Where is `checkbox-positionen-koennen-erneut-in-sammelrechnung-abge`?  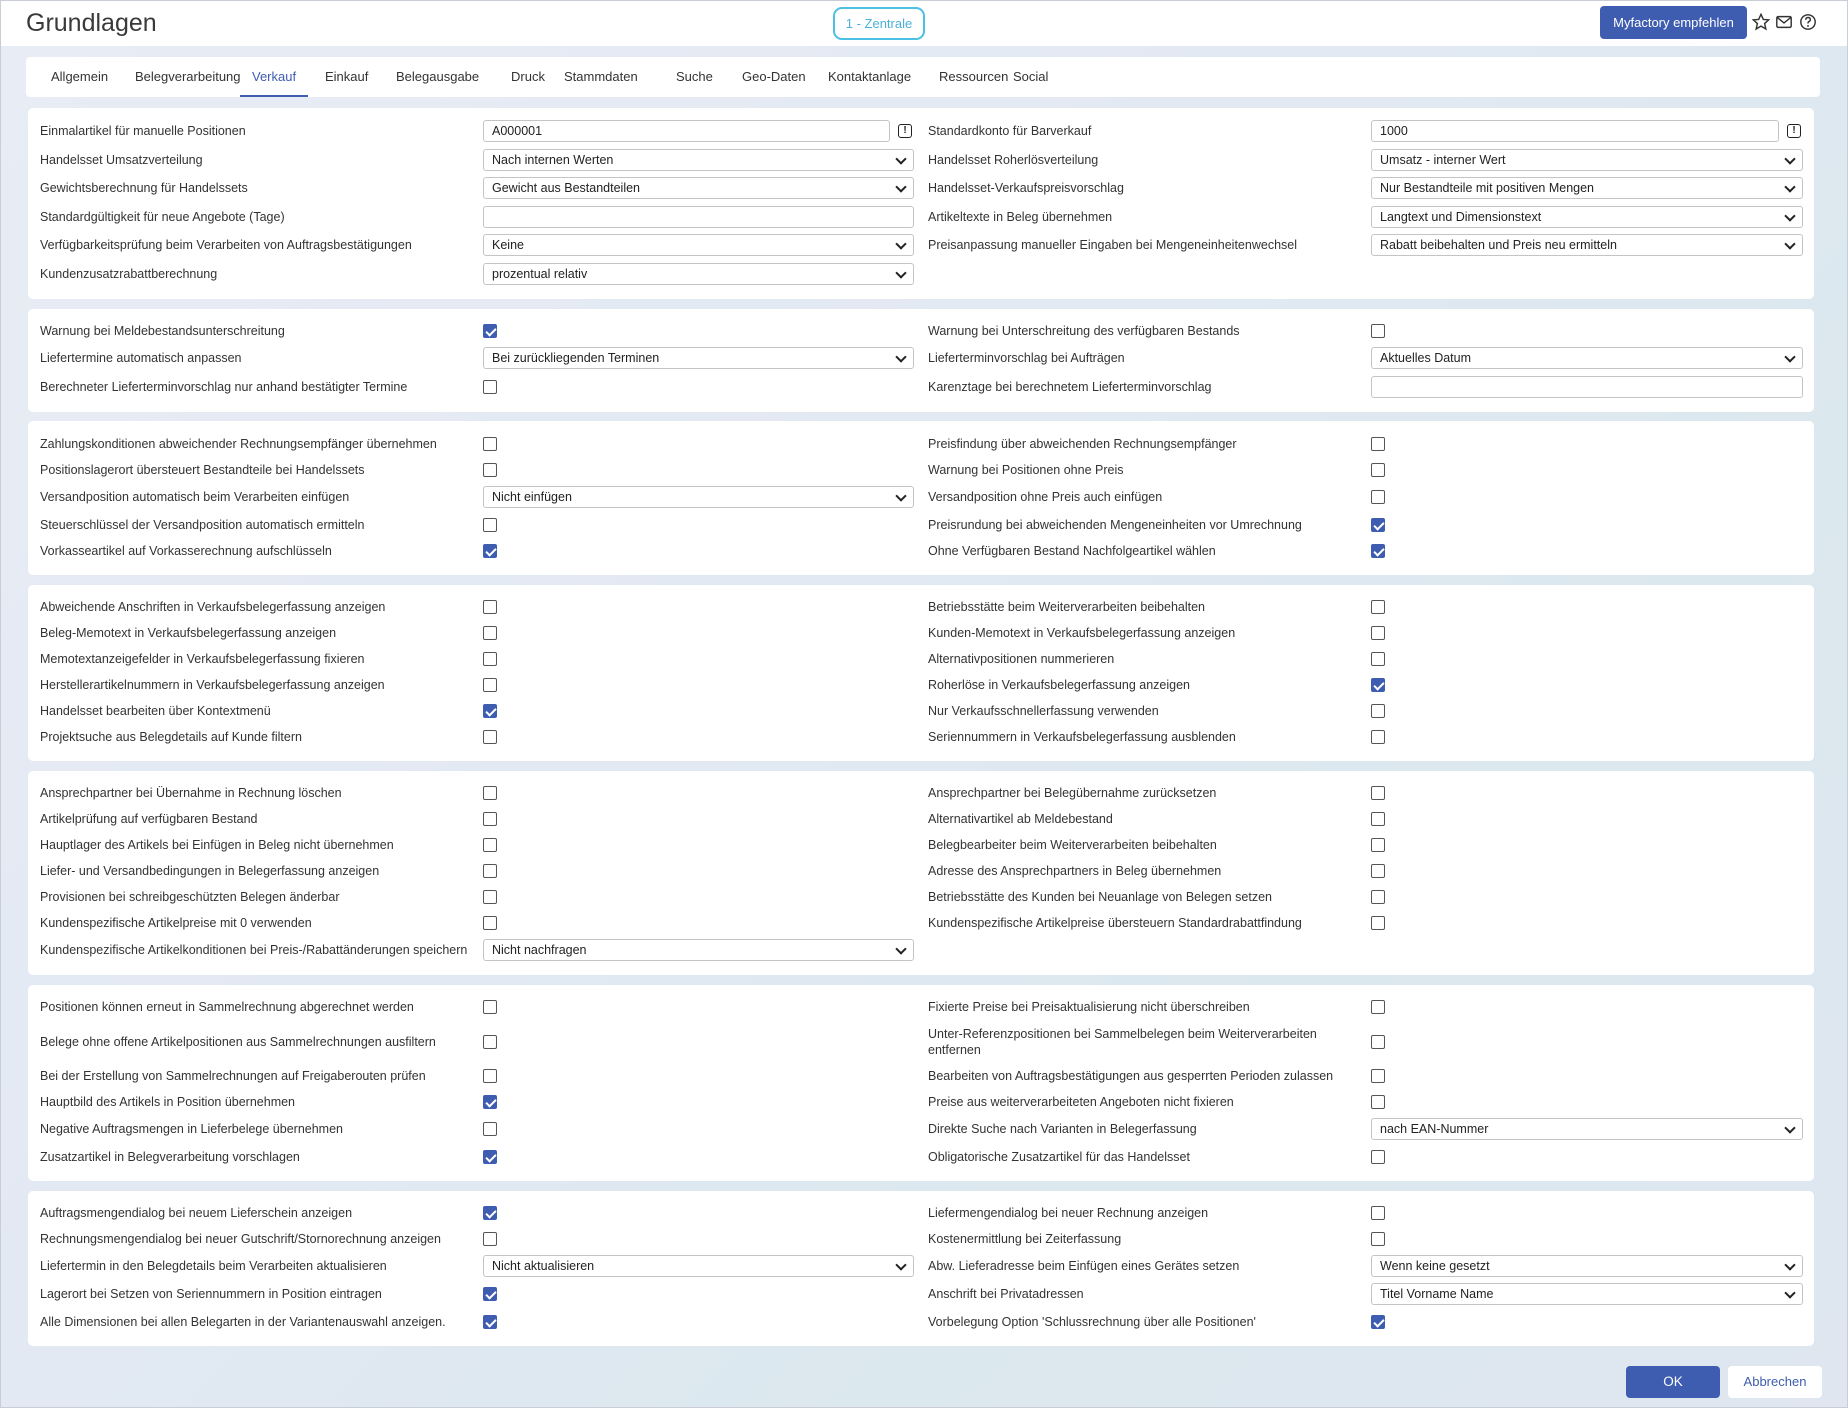 checkbox-positionen-koennen-erneut-in-sammelrechnung-abge is located at coordinates (490, 1007).